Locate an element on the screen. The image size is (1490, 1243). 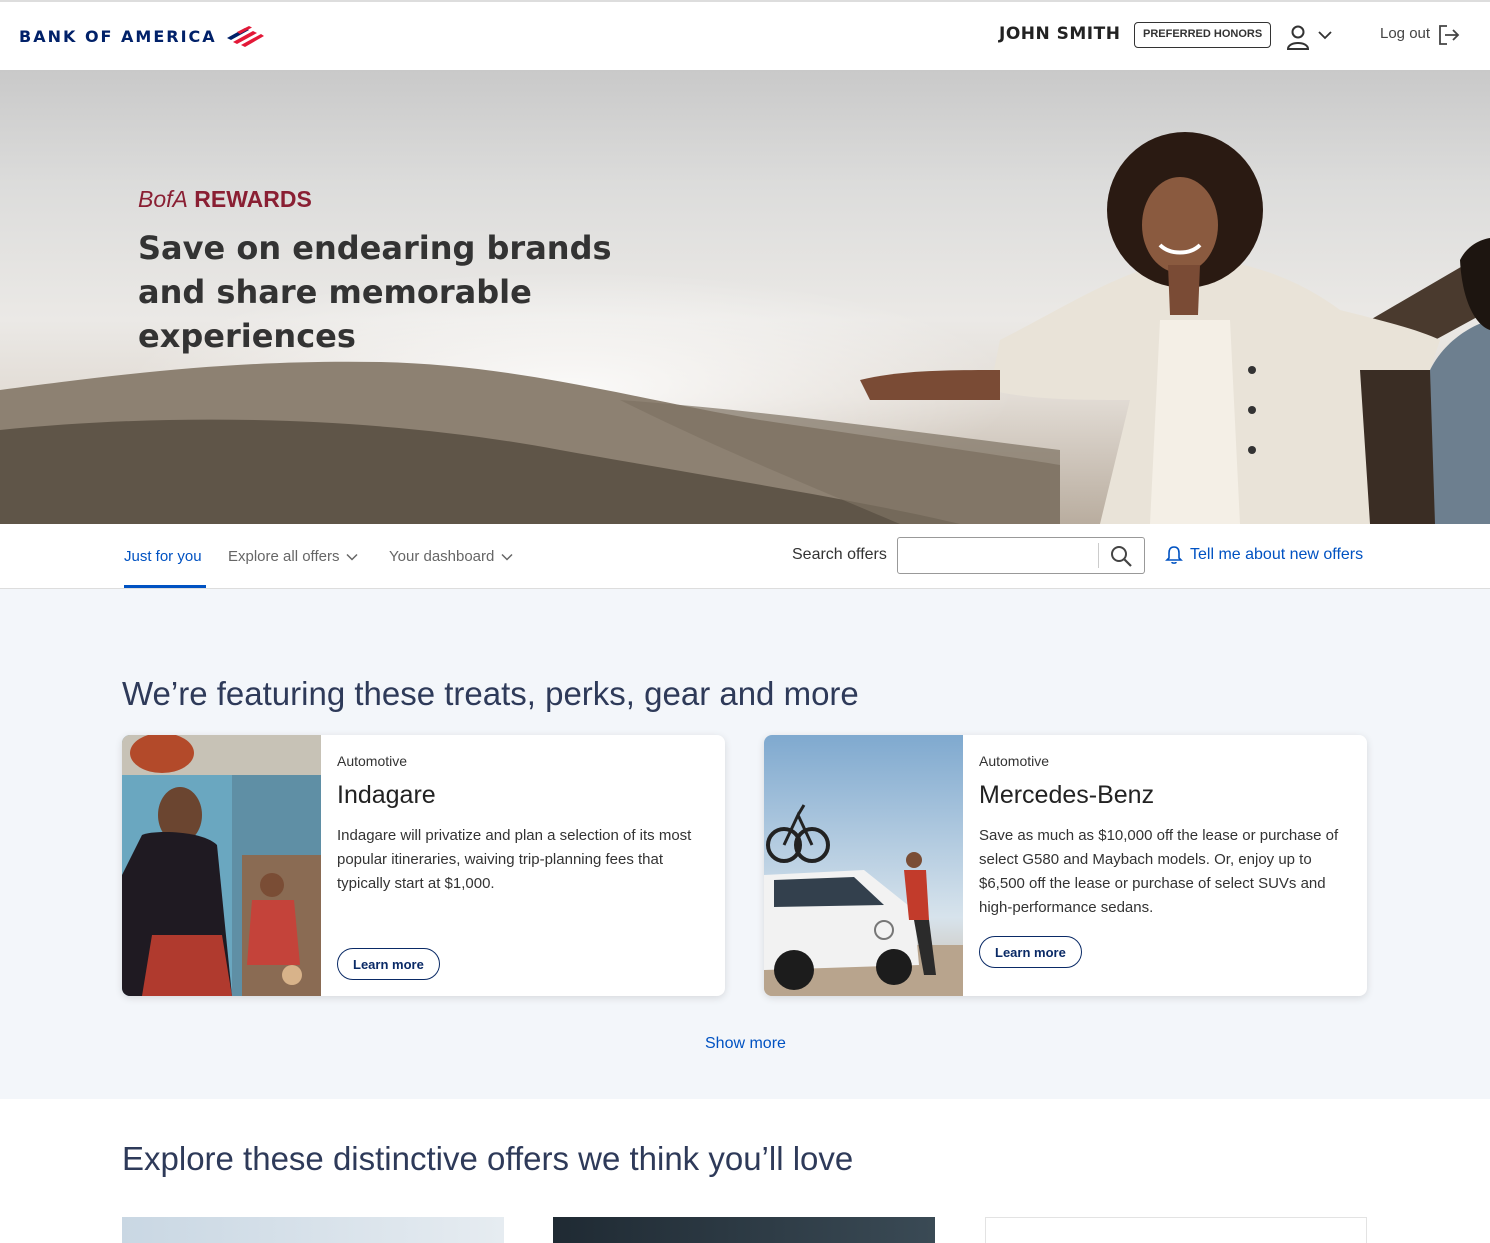
search-divider is located at coordinates (1098, 555).